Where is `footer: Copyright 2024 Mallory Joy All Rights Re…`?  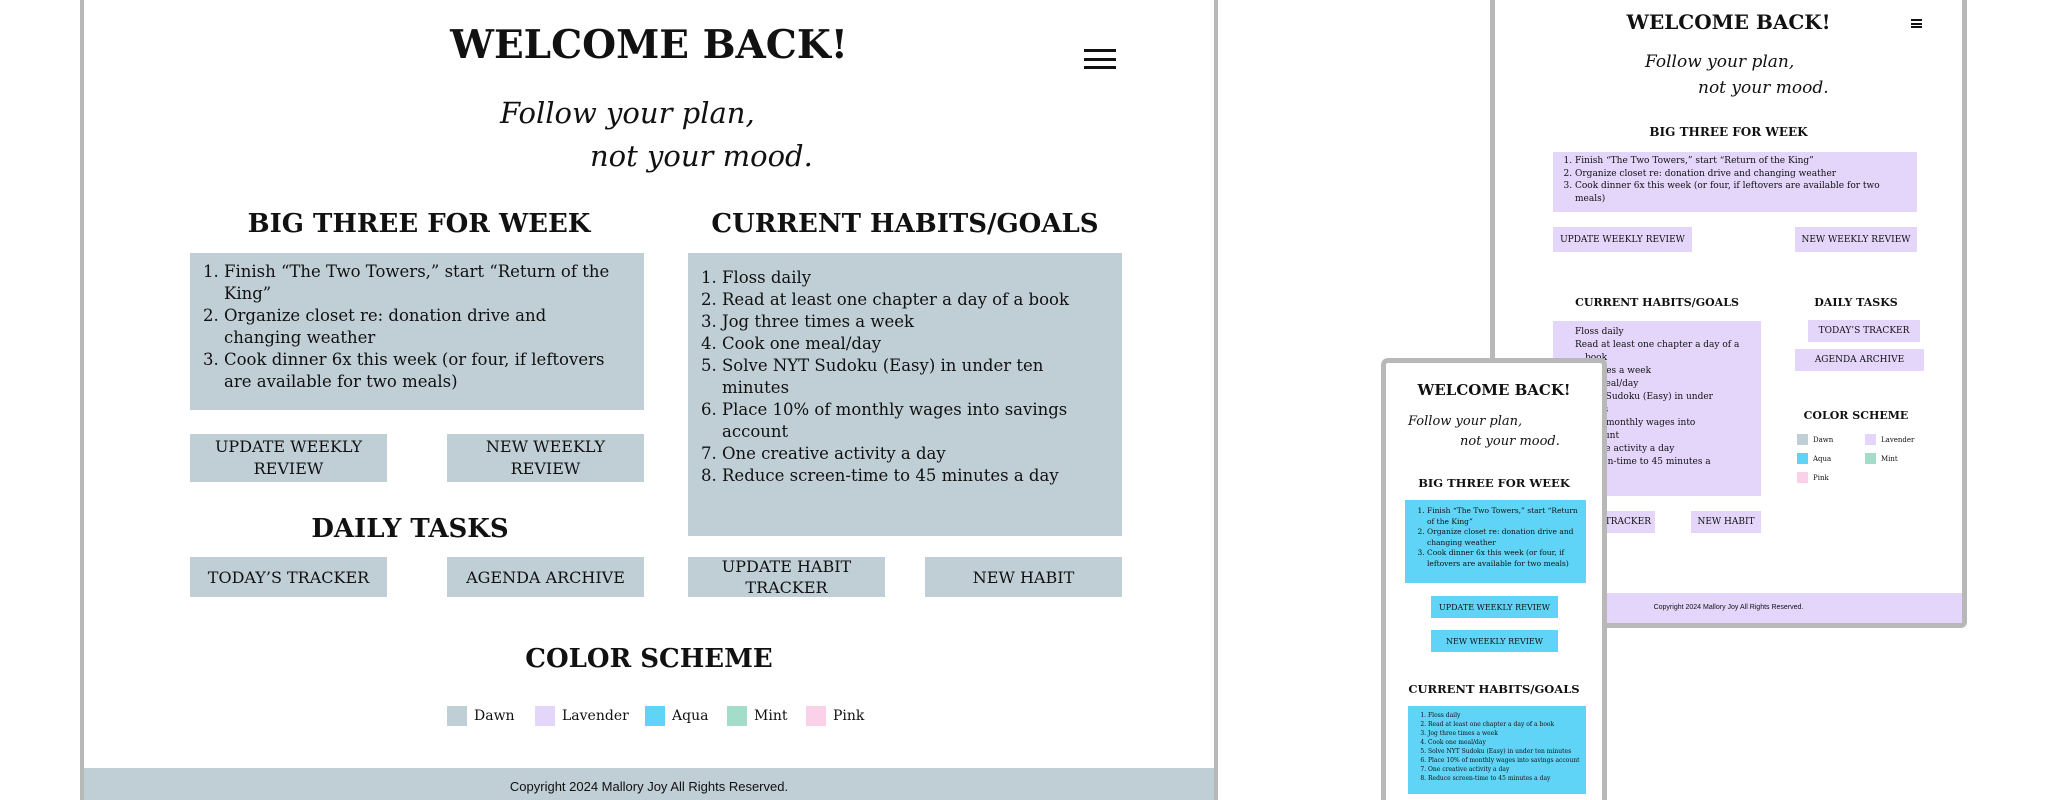
footer: Copyright 2024 Mallory Joy All Rights Re… is located at coordinates (649, 784).